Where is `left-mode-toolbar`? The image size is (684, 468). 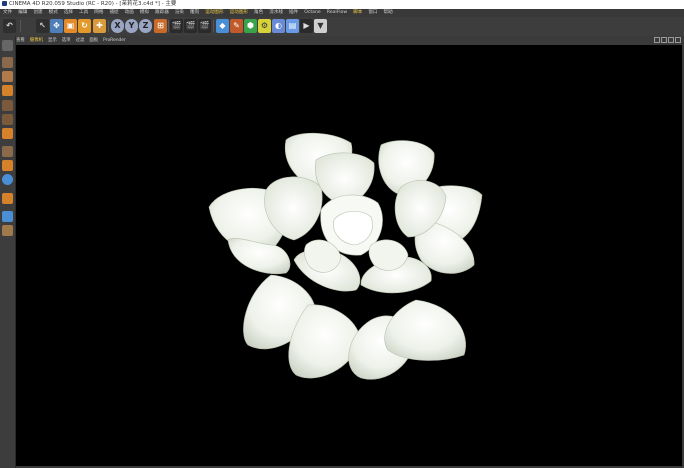
left-mode-toolbar is located at coordinates (8, 252).